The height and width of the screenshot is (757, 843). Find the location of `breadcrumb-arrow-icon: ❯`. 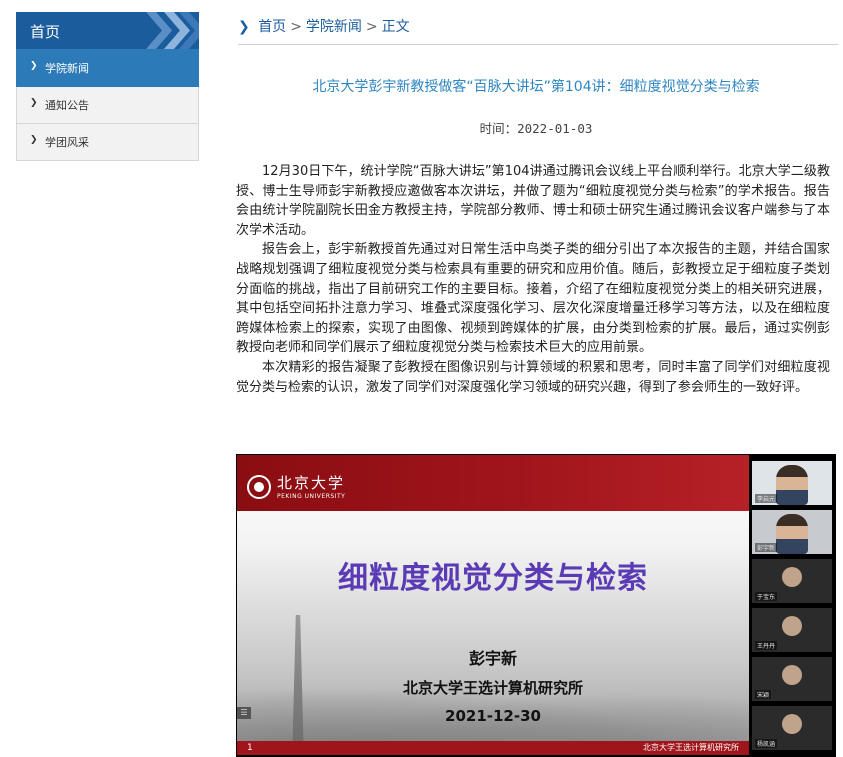

breadcrumb-arrow-icon: ❯ is located at coordinates (244, 27).